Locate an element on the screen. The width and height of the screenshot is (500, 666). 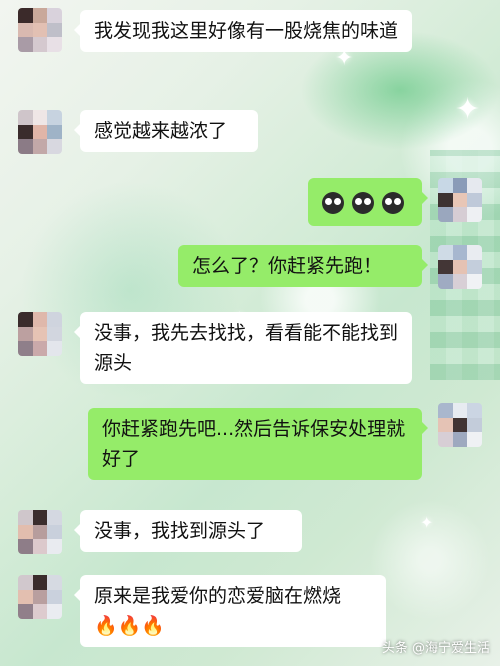
message-bubble-outgoing: 你赶紧跑先吧...然后告诉保安处理就好了 is located at coordinates (258, 444).